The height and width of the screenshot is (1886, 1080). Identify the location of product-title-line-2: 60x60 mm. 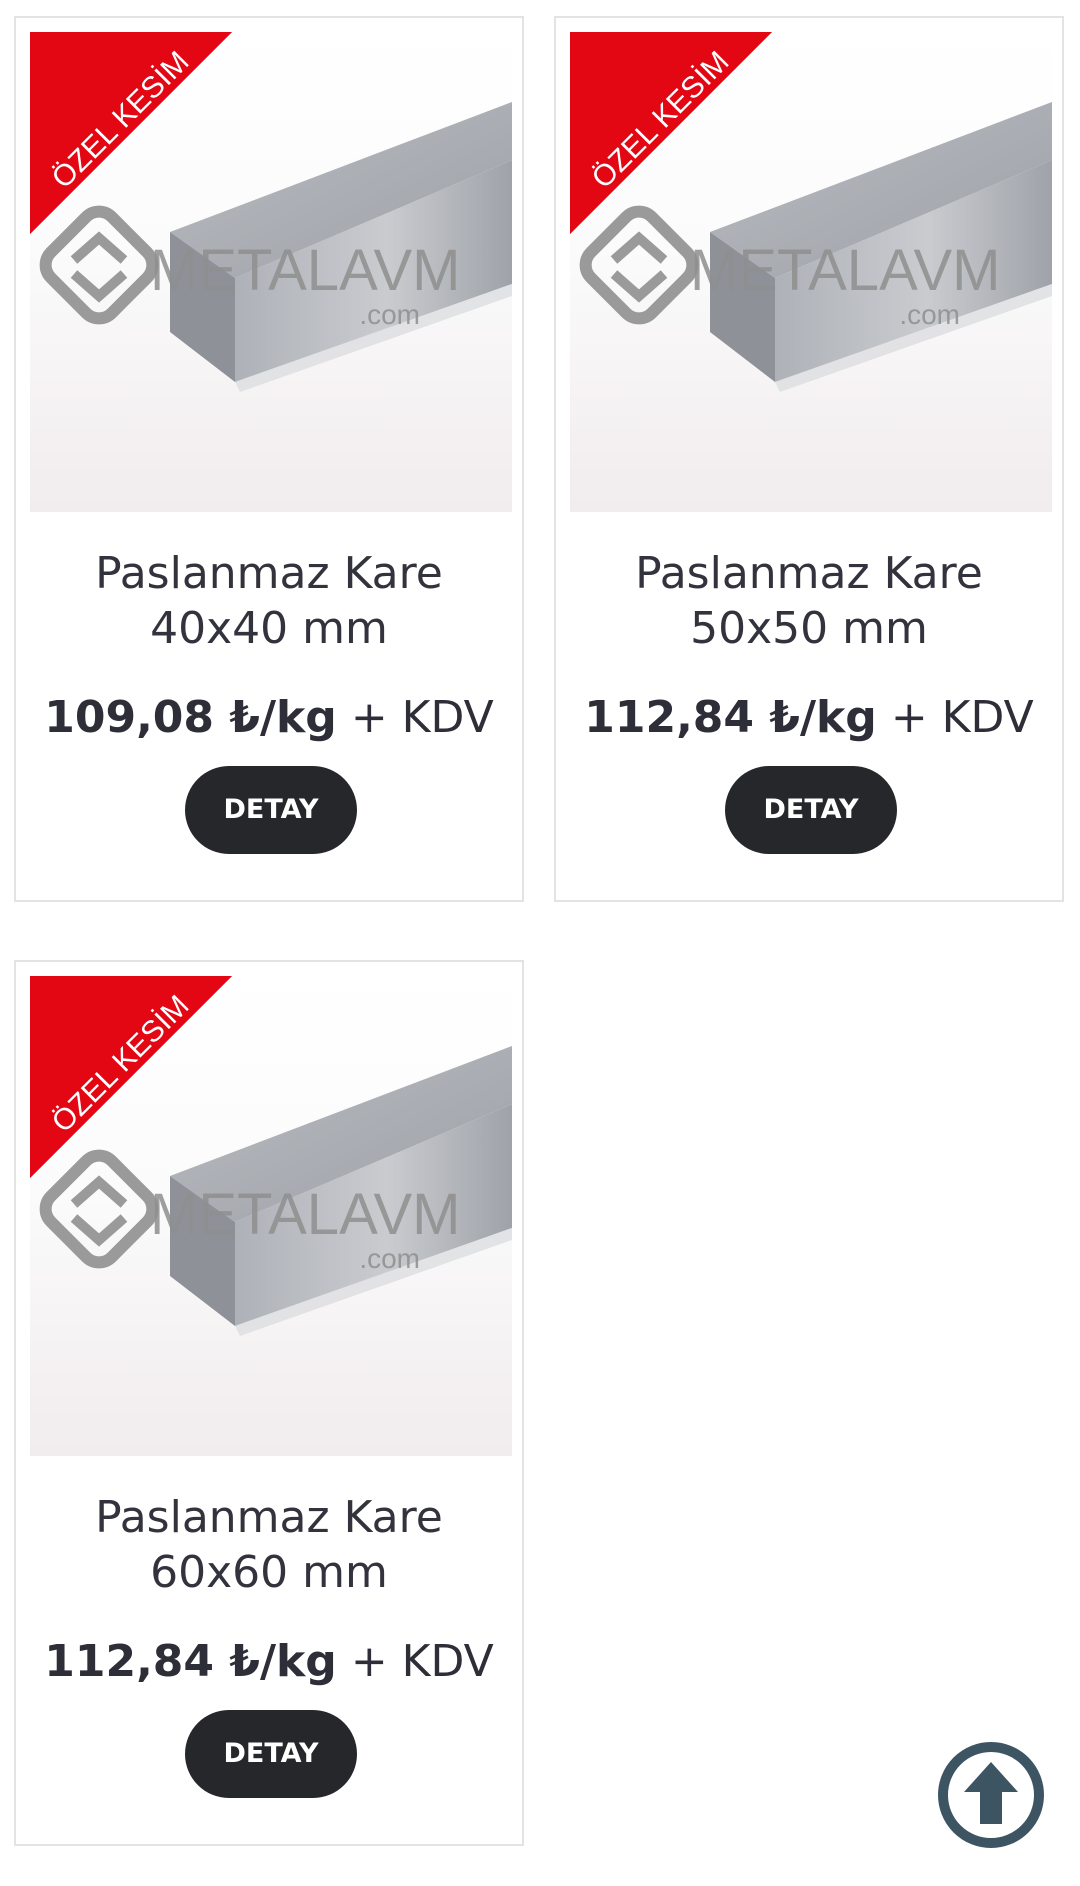
(269, 1572).